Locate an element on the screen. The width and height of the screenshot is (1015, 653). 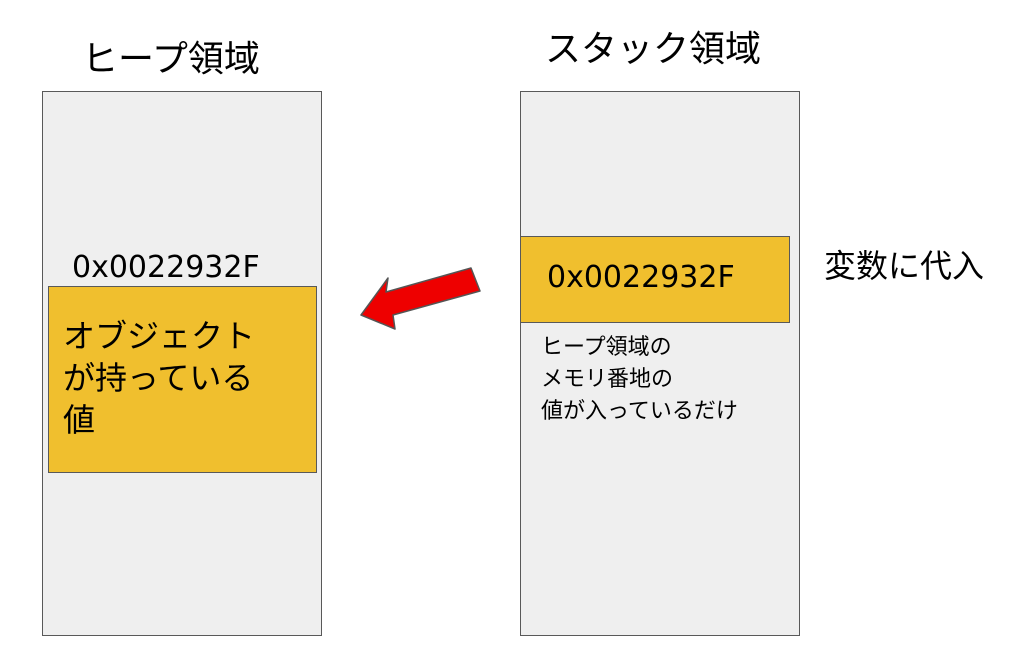
reference-arrow is located at coordinates (420, 298).